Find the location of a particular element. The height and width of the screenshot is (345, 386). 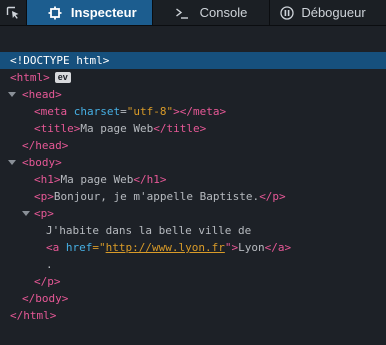

console-prompt-icon is located at coordinates (181, 13).